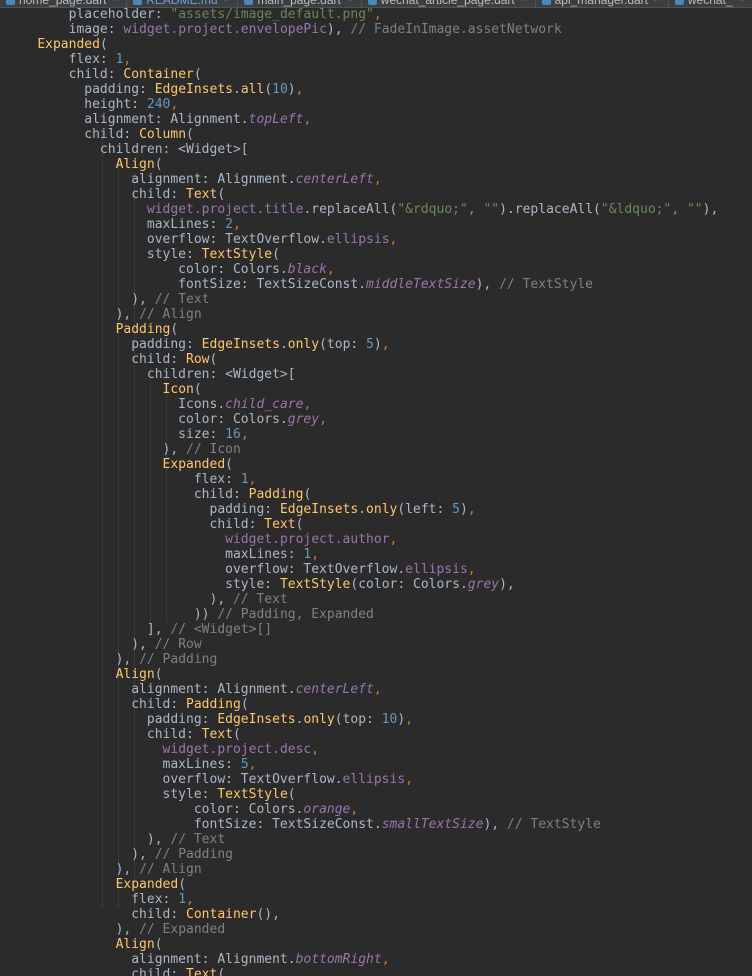 This screenshot has width=752, height=976. I want to click on code-token: height:, so click(76, 104).